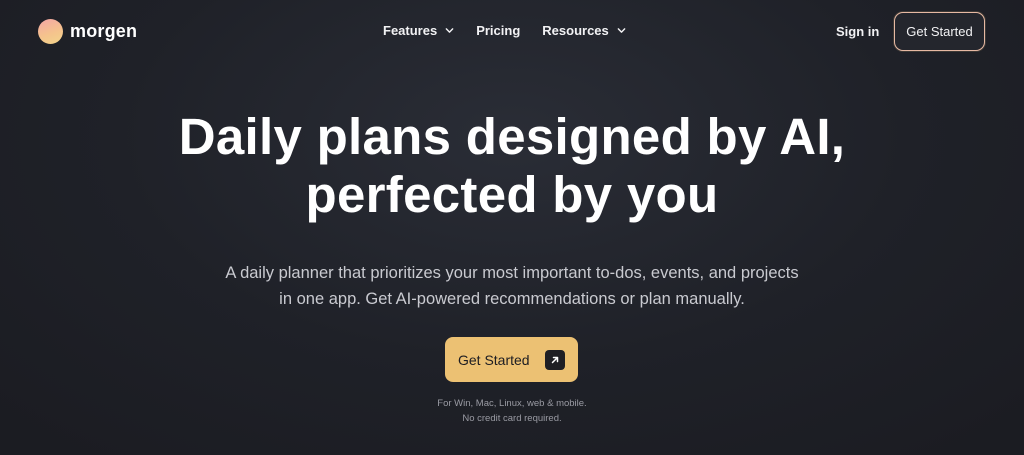 This screenshot has width=1024, height=455. What do you see at coordinates (575, 30) in the screenshot?
I see `nav-item-label: Resources` at bounding box center [575, 30].